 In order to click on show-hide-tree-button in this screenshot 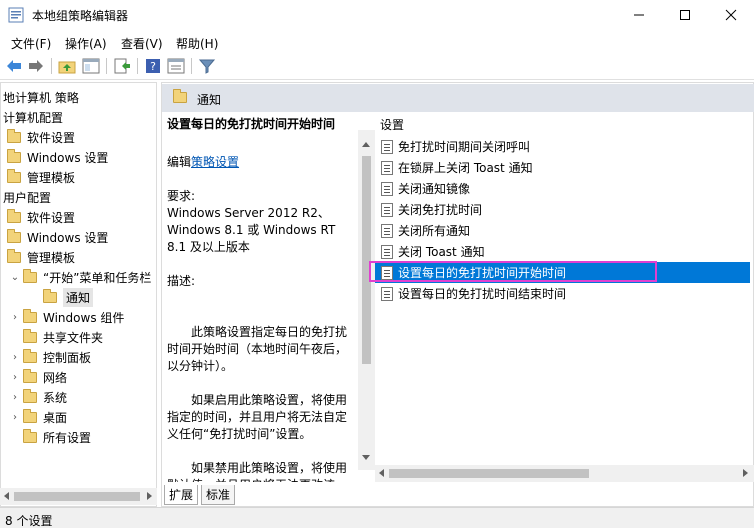, I will do `click(91, 66)`.